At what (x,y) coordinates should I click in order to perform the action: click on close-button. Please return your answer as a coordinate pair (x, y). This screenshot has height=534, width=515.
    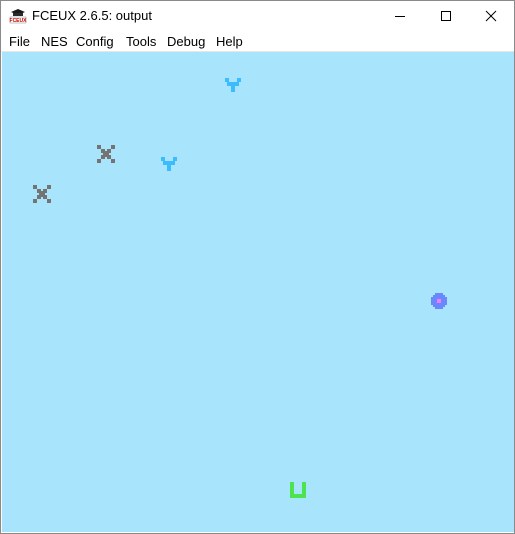
    Looking at the image, I should click on (491, 16).